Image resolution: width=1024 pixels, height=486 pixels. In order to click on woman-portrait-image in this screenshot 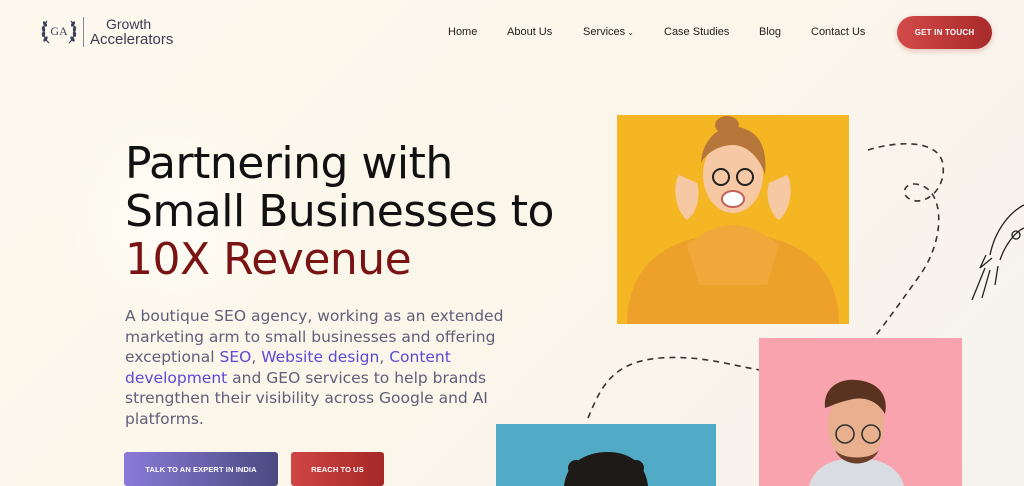, I will do `click(733, 219)`.